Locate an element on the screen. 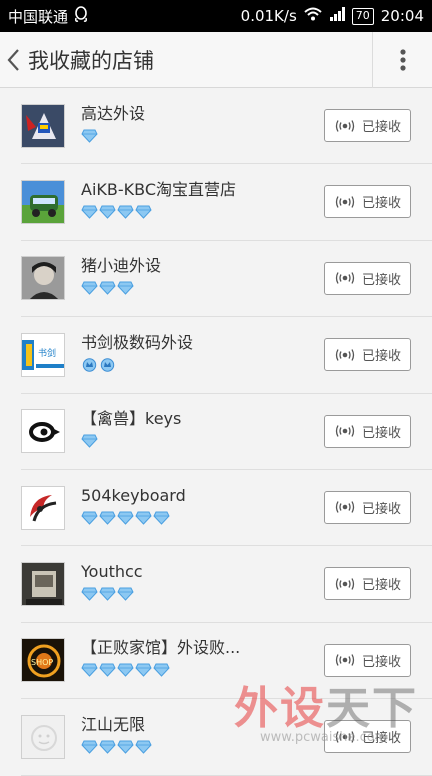 The image size is (432, 776). store-row: Youthcc 已接收 is located at coordinates (226, 584).